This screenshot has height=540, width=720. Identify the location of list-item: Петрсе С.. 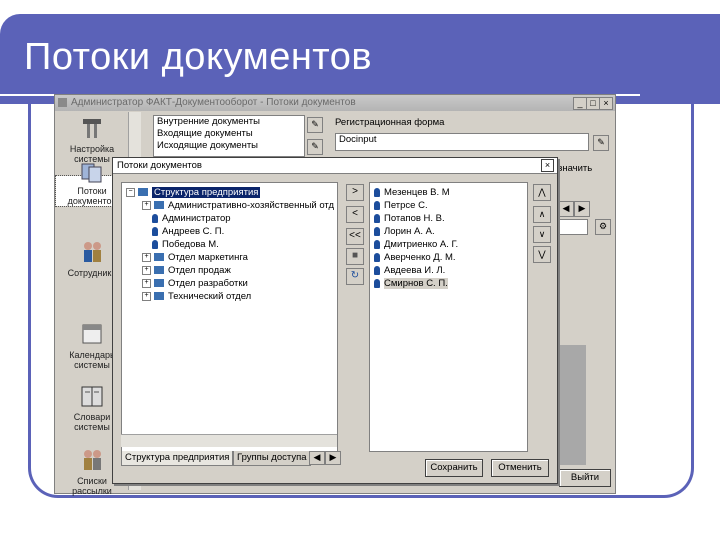
(401, 205).